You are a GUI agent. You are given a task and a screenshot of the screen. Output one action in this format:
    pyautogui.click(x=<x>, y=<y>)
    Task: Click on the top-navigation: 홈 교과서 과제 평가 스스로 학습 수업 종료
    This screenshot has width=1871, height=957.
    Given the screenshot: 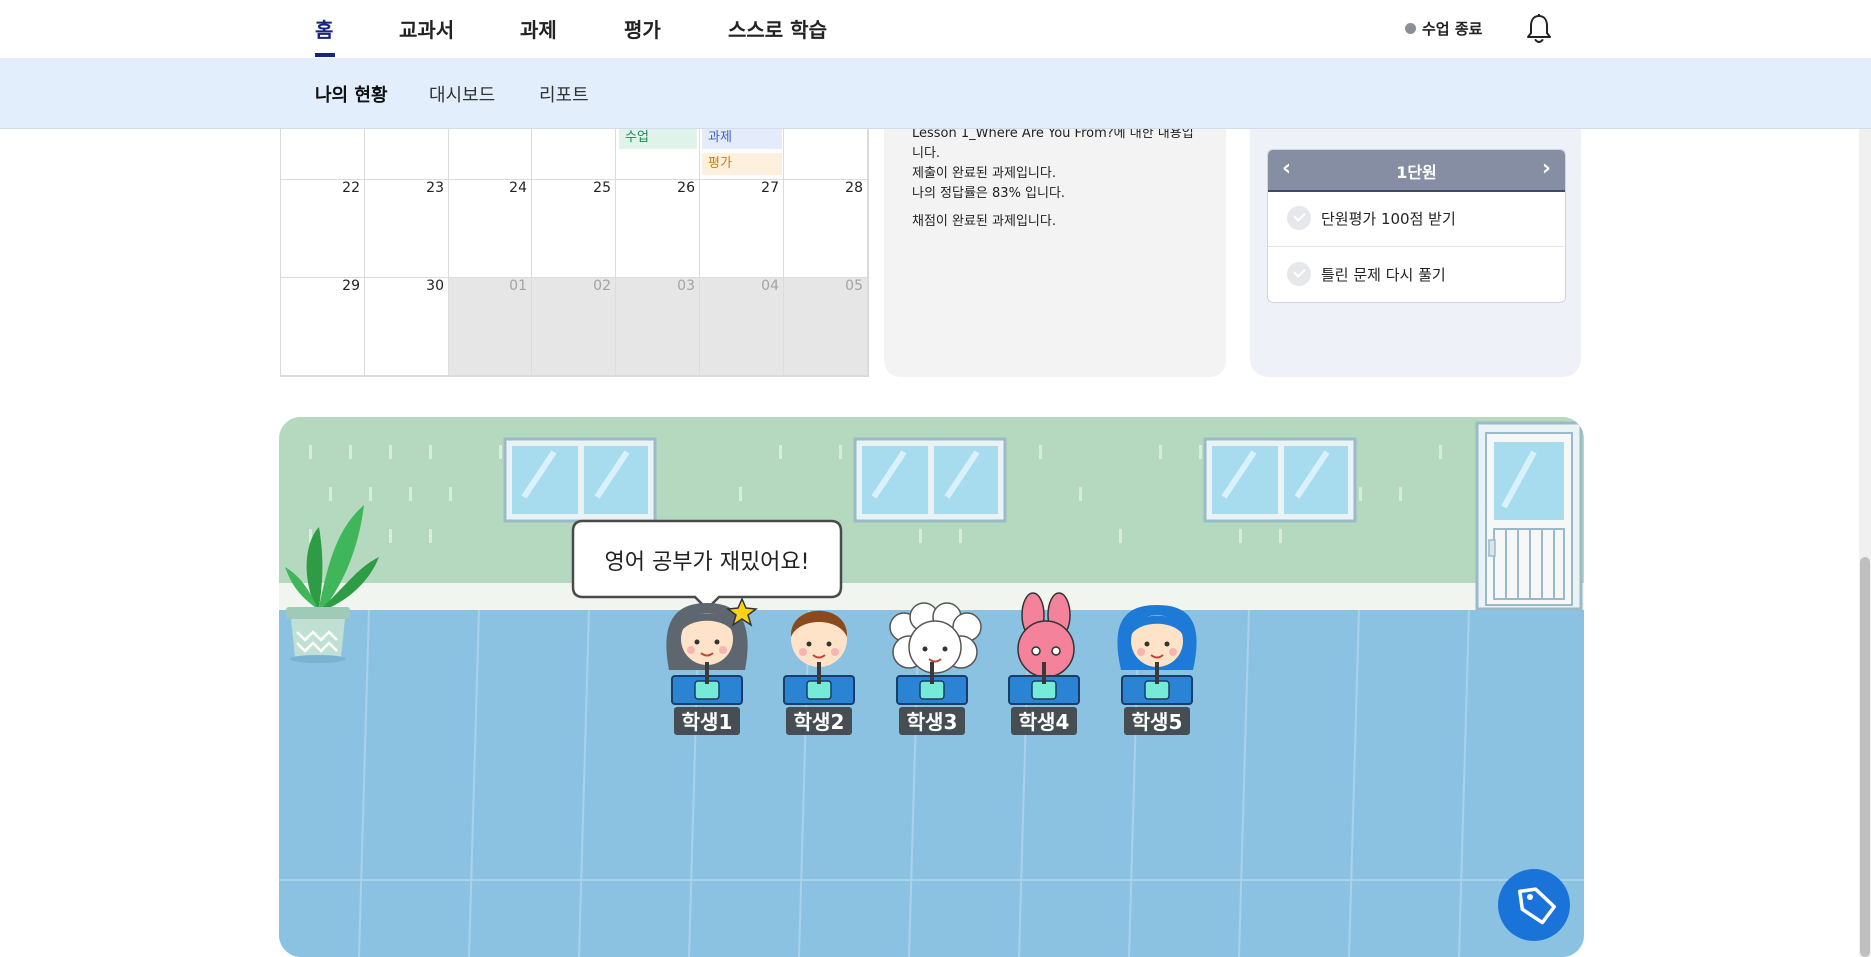 What is the action you would take?
    pyautogui.click(x=935, y=29)
    